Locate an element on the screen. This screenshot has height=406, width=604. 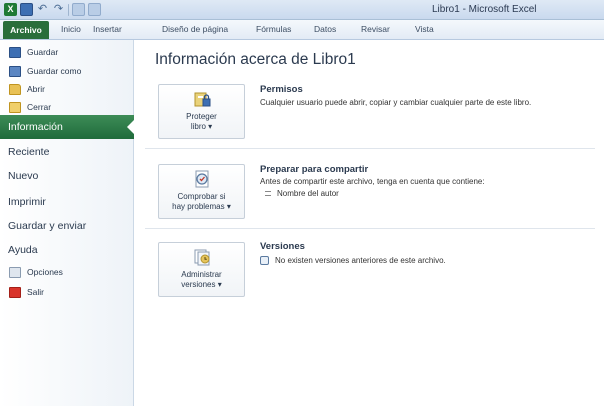
nav-label: Nuevo is located at coordinates (23, 176).